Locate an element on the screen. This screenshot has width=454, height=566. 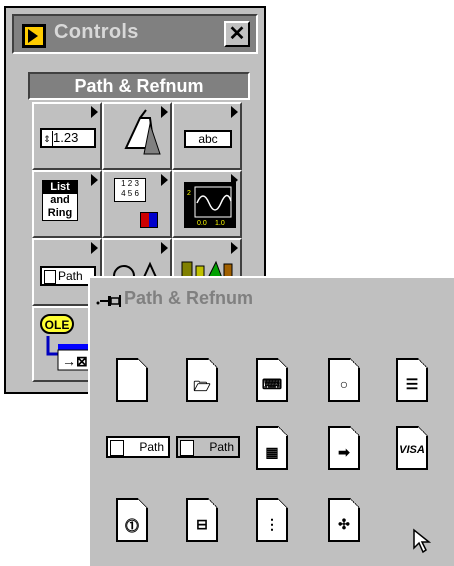
file-icon is located at coordinates (132, 380).